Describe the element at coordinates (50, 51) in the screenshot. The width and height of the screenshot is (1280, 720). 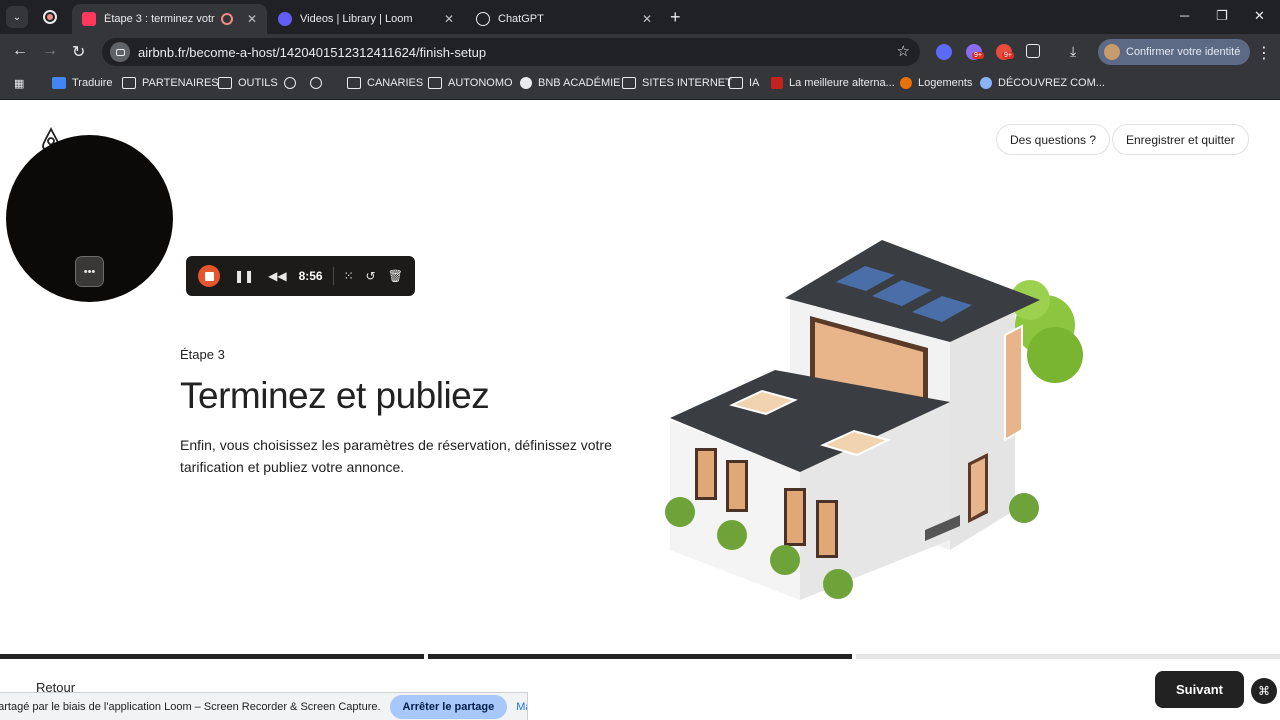
I see `forward-arrow-icon: →` at that location.